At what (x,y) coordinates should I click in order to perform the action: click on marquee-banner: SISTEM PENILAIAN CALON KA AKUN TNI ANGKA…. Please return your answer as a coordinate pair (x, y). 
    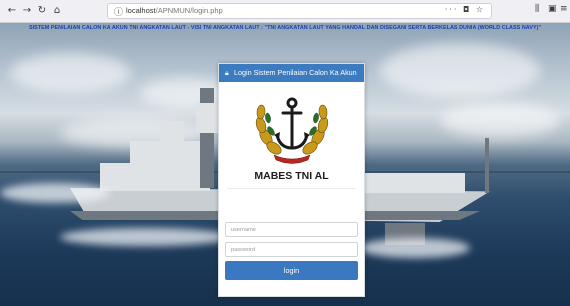
    Looking at the image, I should click on (285, 28).